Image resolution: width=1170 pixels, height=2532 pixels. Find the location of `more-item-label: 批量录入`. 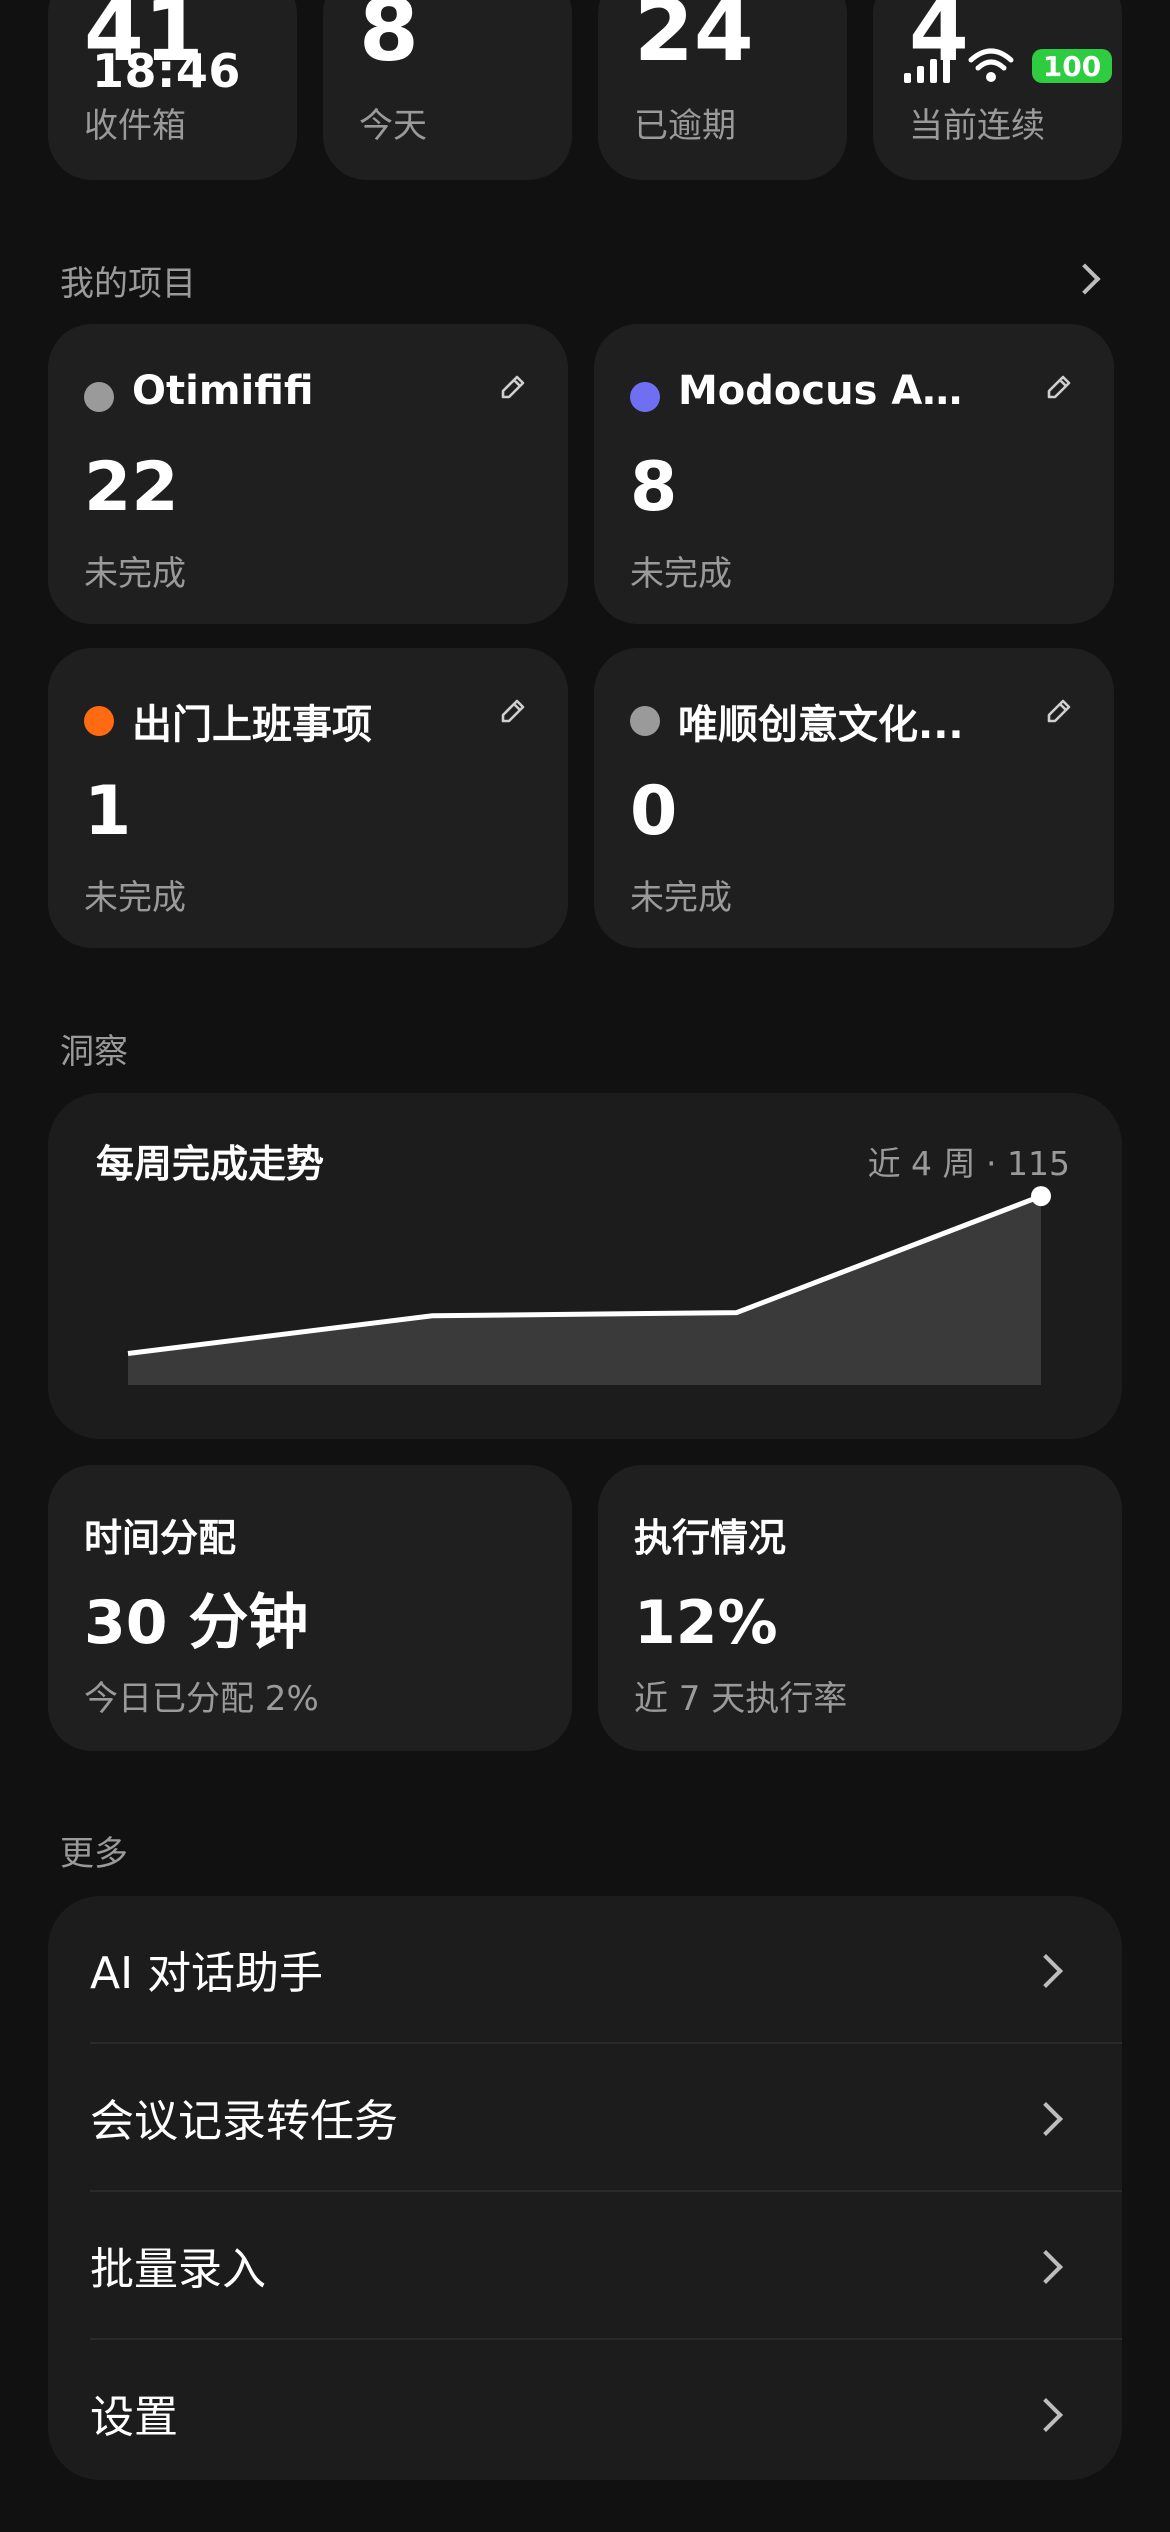

more-item-label: 批量录入 is located at coordinates (178, 2269).